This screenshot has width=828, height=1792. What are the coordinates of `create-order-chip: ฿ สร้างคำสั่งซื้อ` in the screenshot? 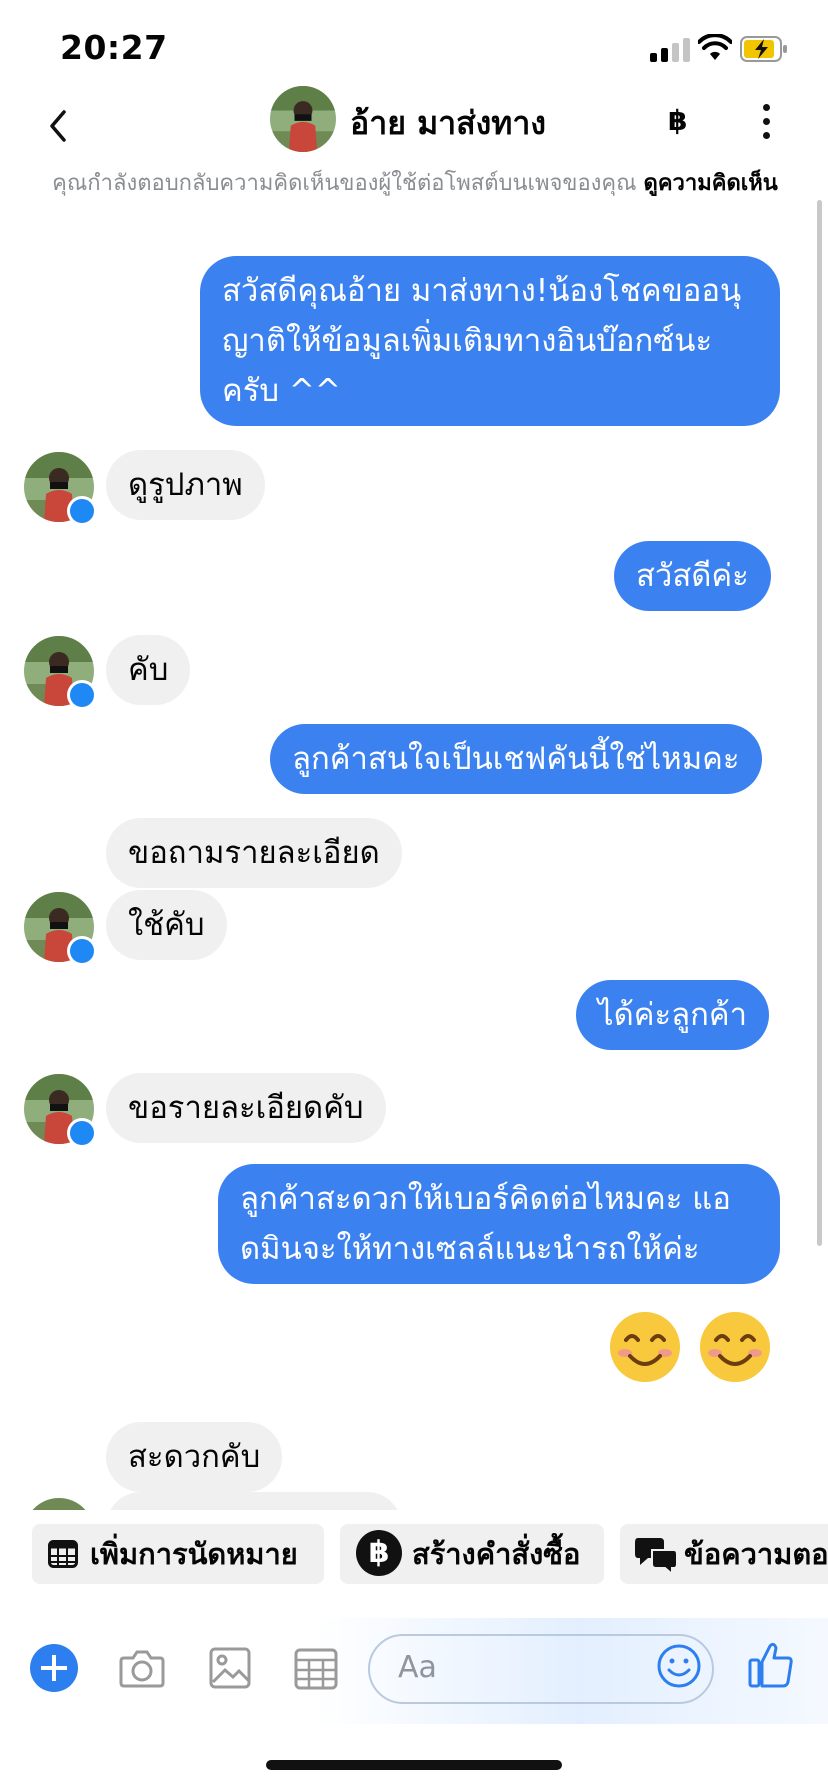 It's located at (472, 1554).